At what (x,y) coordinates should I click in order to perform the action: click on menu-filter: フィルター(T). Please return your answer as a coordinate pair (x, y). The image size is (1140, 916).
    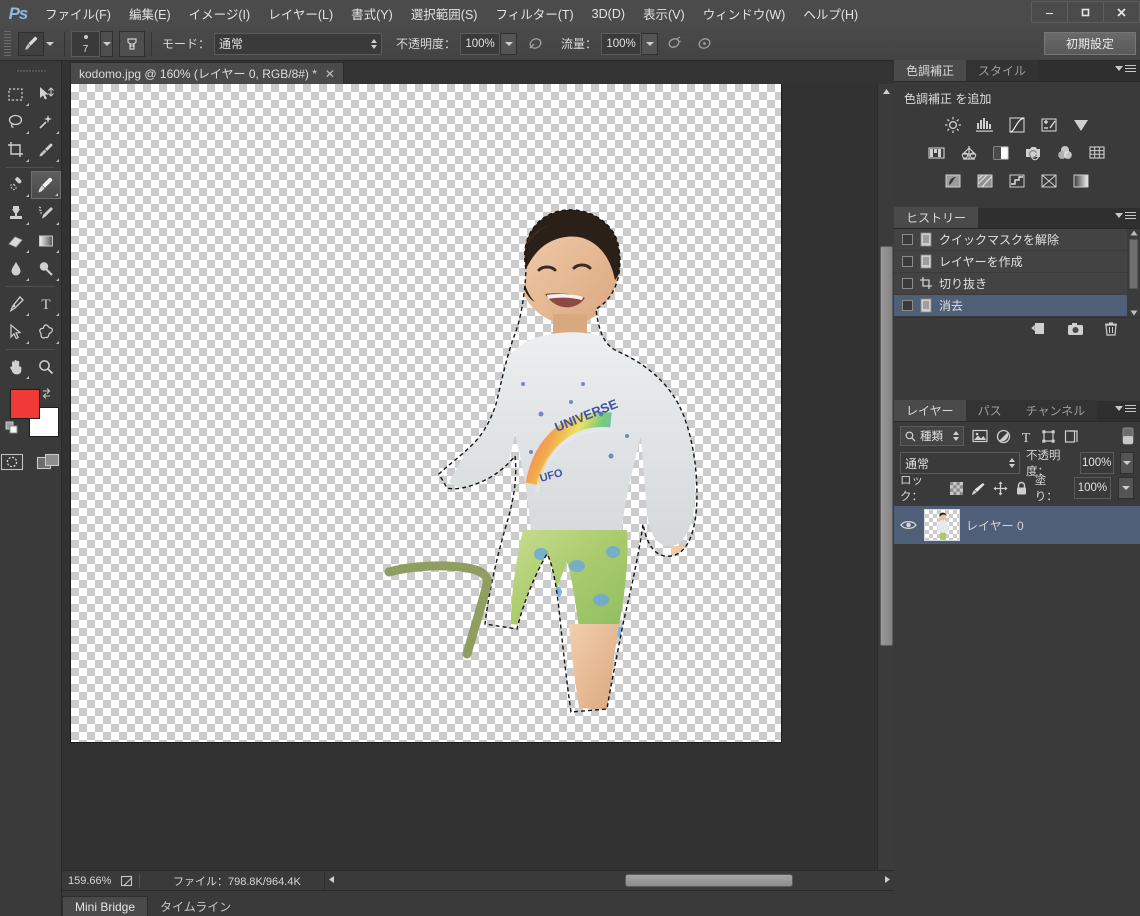
    Looking at the image, I should click on (534, 13).